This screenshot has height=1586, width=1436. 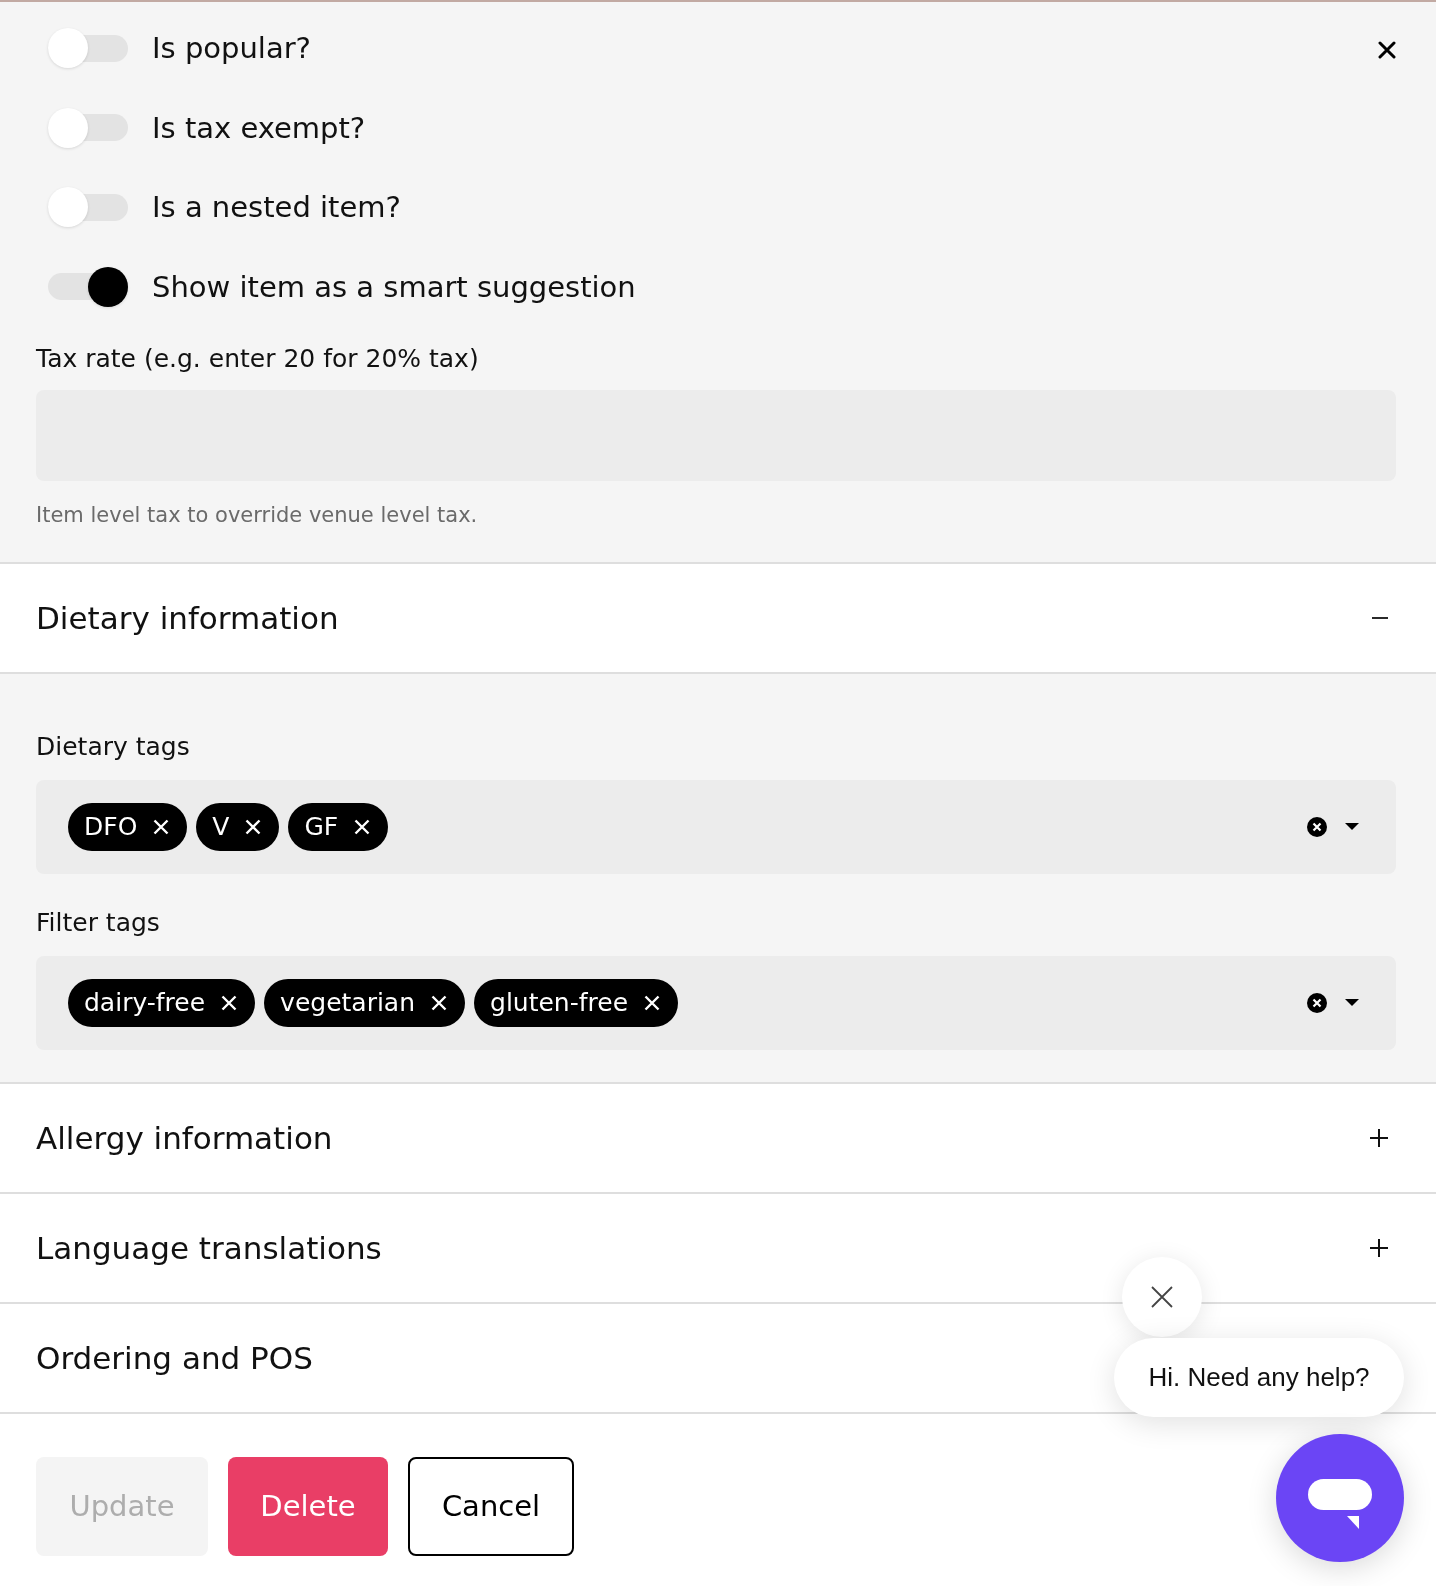 I want to click on action-button: Cancel, so click(x=491, y=1506).